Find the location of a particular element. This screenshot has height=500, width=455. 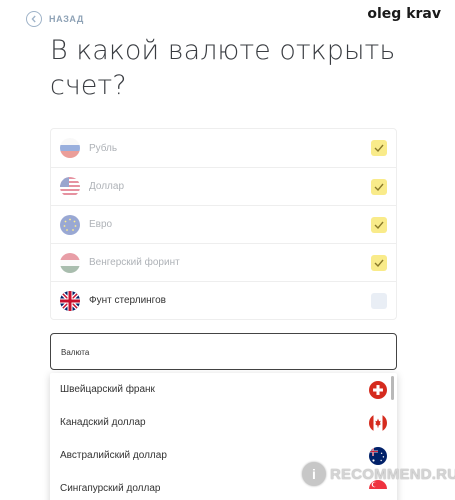

checkbox-euro is located at coordinates (379, 224).